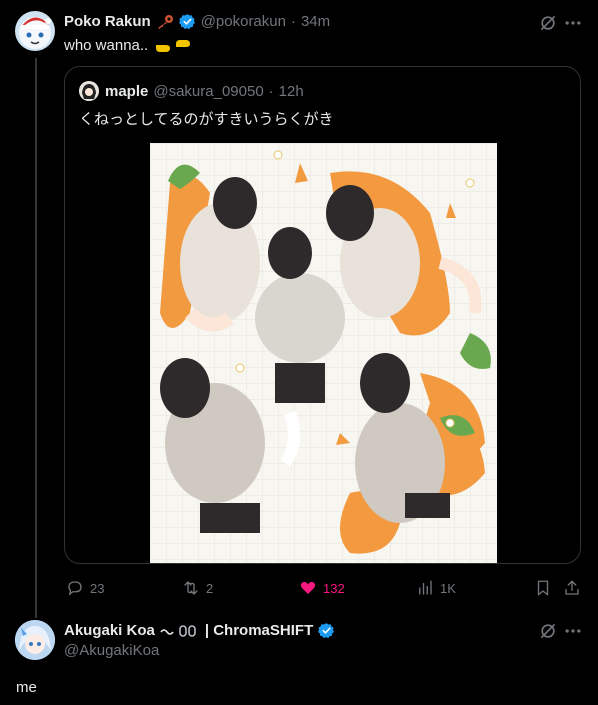  What do you see at coordinates (308, 587) in the screenshot?
I see `heart-icon` at bounding box center [308, 587].